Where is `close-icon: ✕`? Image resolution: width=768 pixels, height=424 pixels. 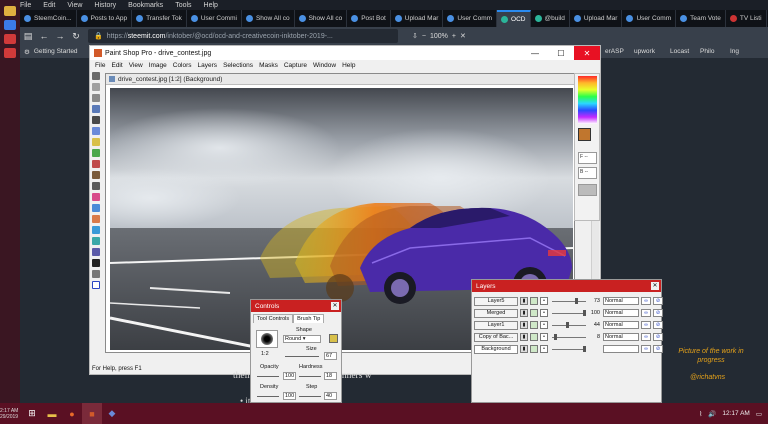
close-icon: ✕ is located at coordinates (463, 36).